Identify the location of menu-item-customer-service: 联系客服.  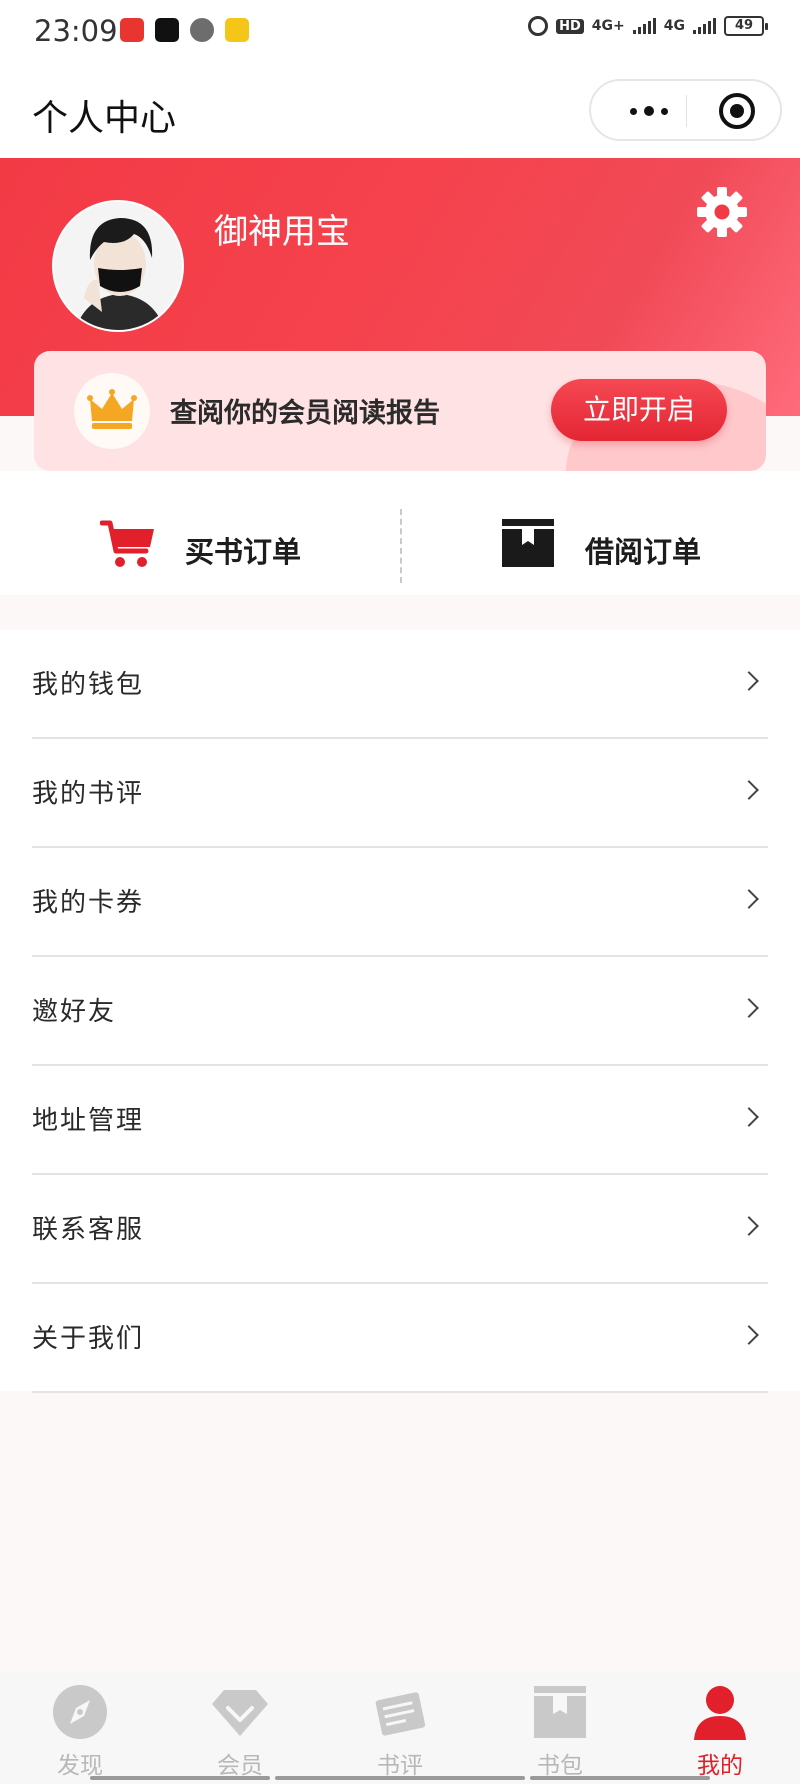
(400, 1229).